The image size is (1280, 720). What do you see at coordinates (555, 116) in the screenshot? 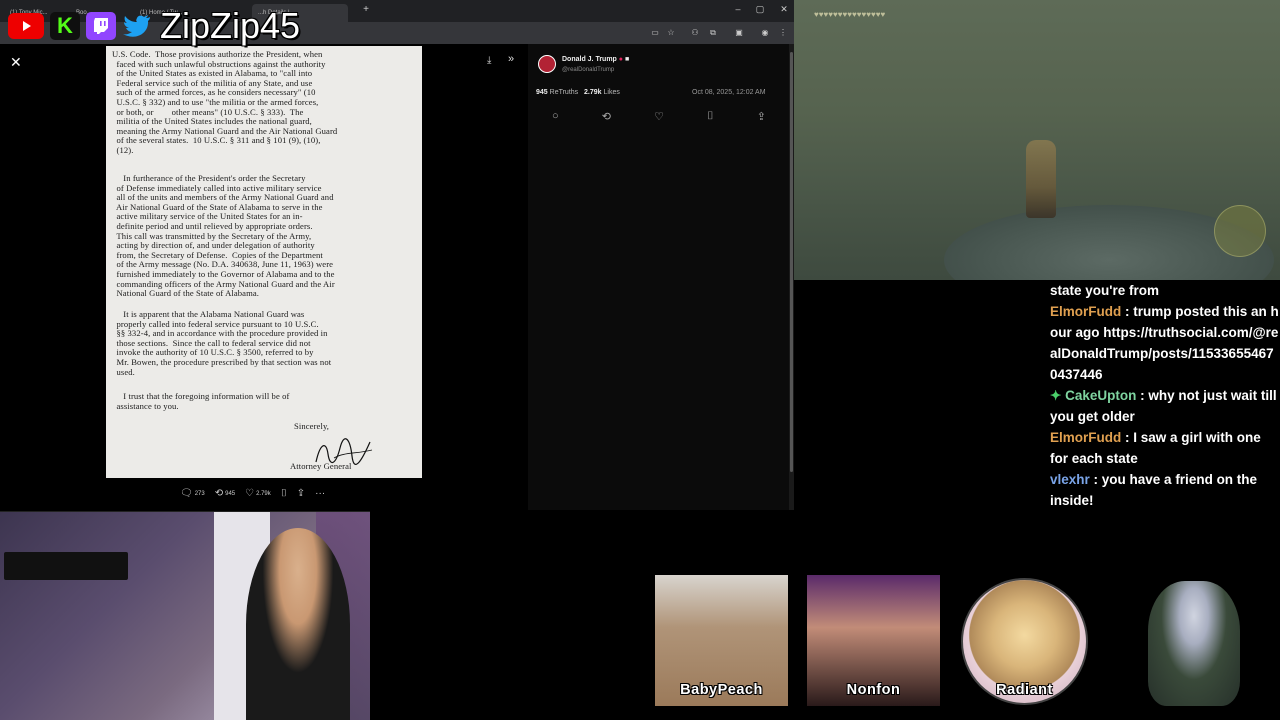
I see `reply-icon: ○` at bounding box center [555, 116].